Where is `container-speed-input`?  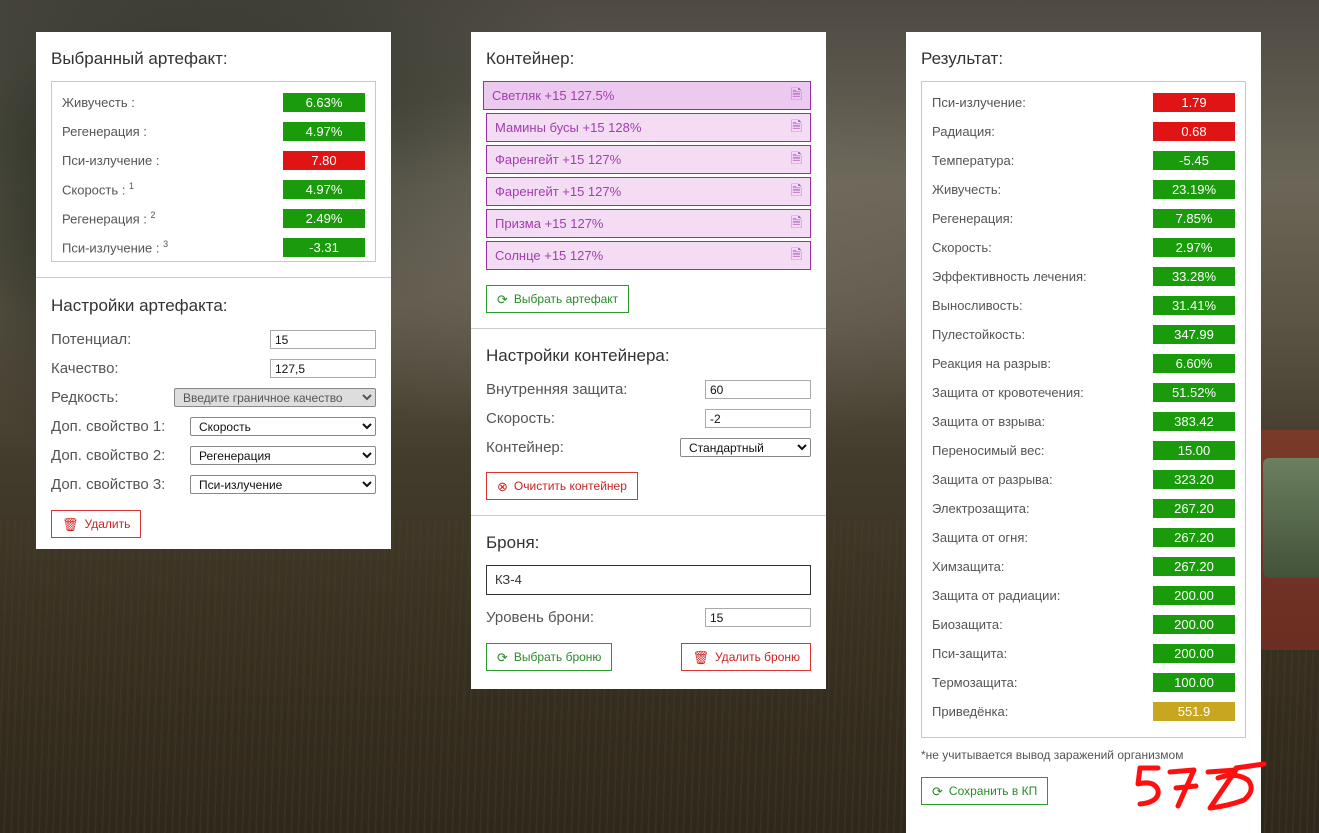
container-speed-input is located at coordinates (758, 418).